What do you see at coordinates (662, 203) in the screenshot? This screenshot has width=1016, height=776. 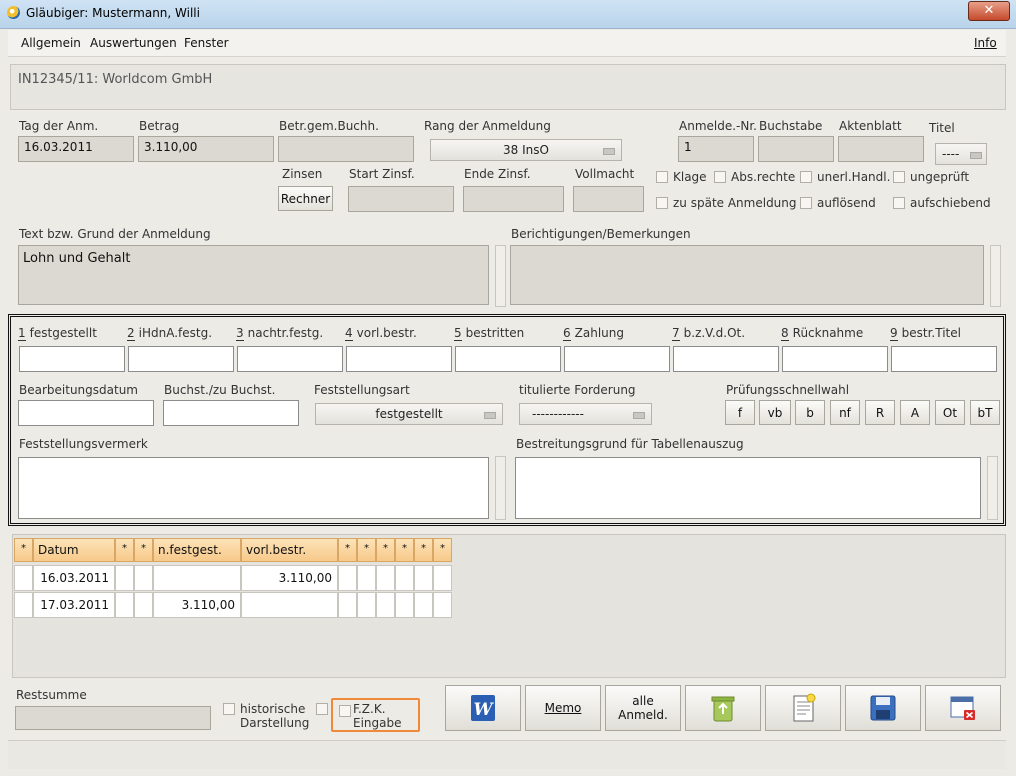 I see `zu-spaete-checkbox` at bounding box center [662, 203].